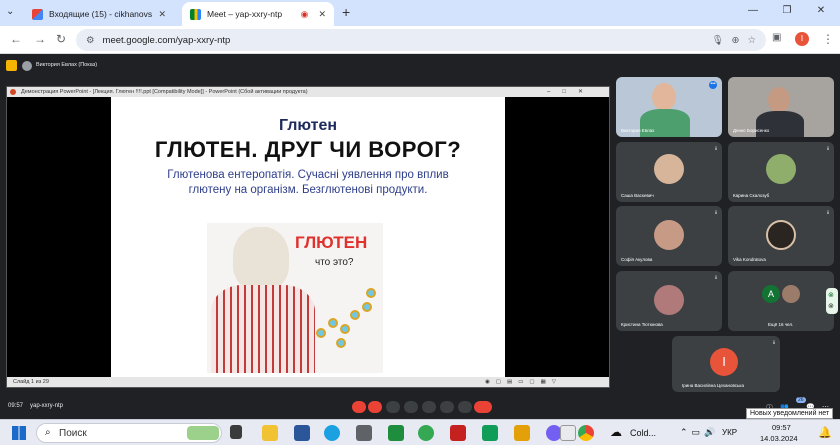 This screenshot has height=445, width=840. What do you see at coordinates (61, 39) in the screenshot?
I see `reload-icon: ↻` at bounding box center [61, 39].